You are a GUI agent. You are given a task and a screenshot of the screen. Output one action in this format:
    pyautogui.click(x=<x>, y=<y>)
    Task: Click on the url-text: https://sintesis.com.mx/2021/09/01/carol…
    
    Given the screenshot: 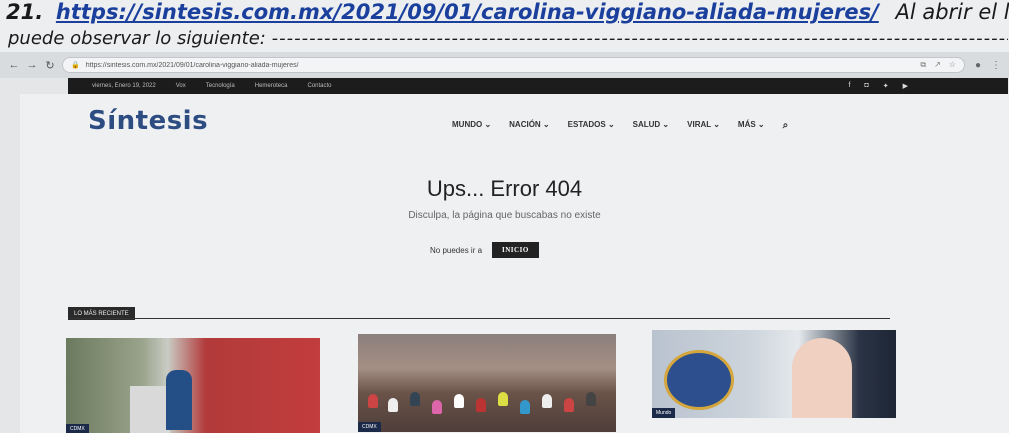 What is the action you would take?
    pyautogui.click(x=500, y=65)
    